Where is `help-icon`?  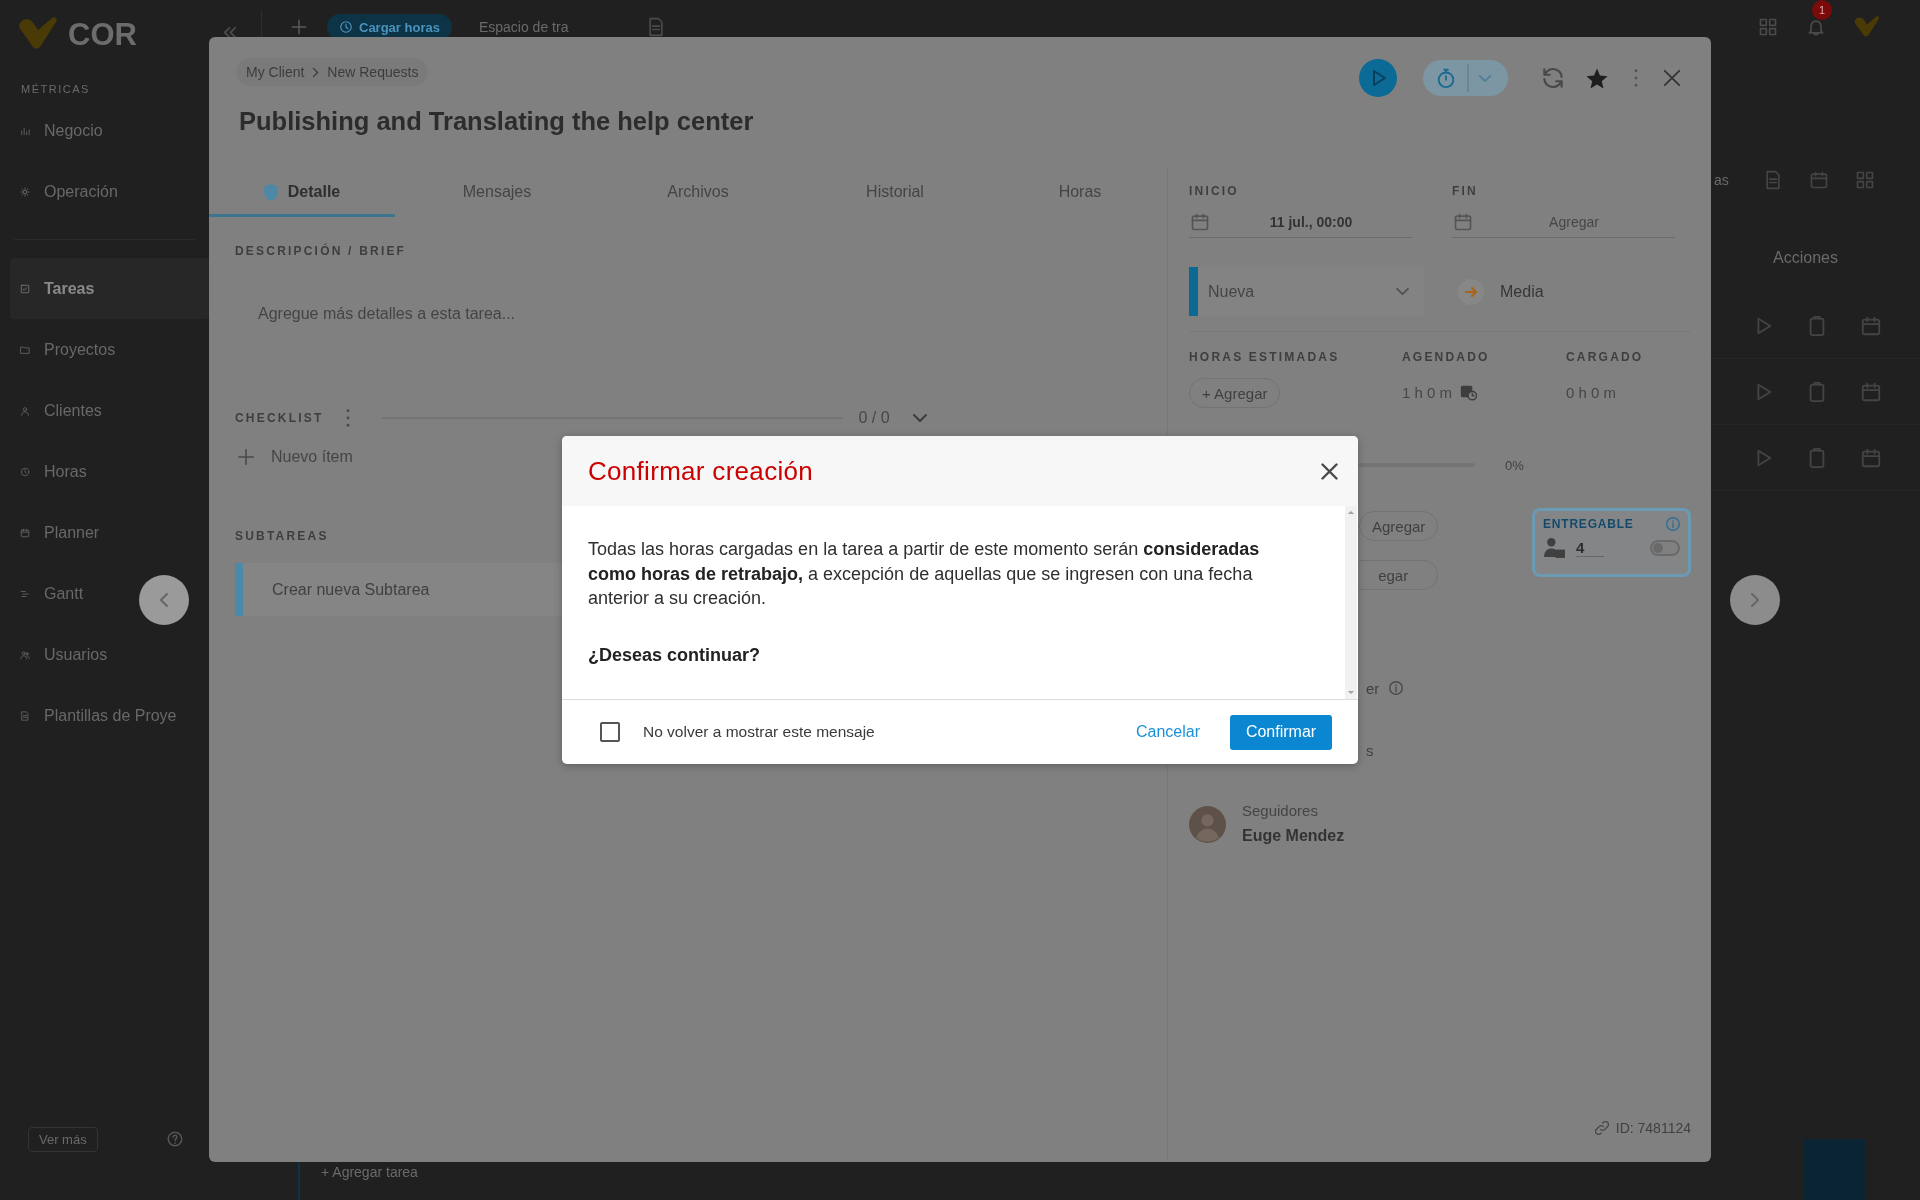
help-icon is located at coordinates (174, 1139).